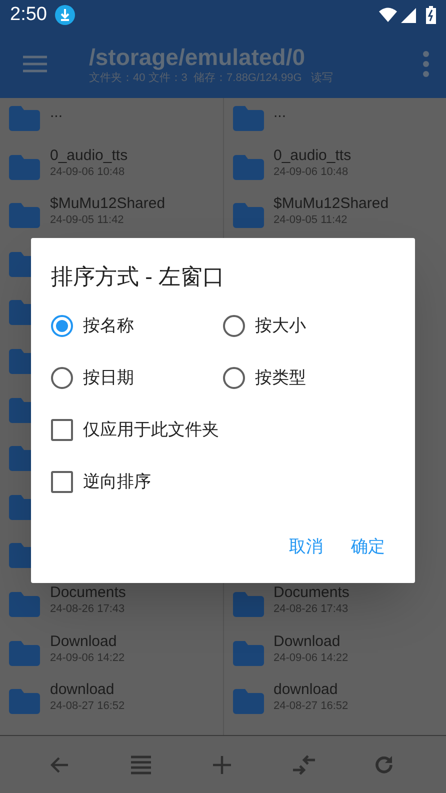  Describe the element at coordinates (28, 14) in the screenshot. I see `clock: 2:50` at that location.